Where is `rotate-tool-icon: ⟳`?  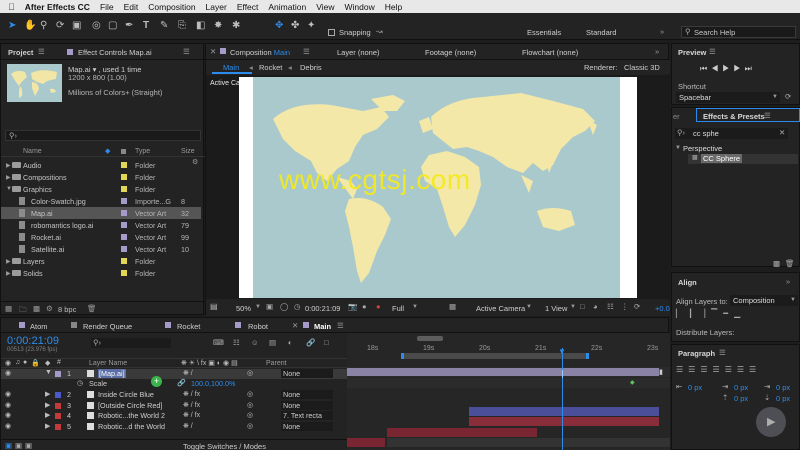 rotate-tool-icon: ⟳ is located at coordinates (60, 25).